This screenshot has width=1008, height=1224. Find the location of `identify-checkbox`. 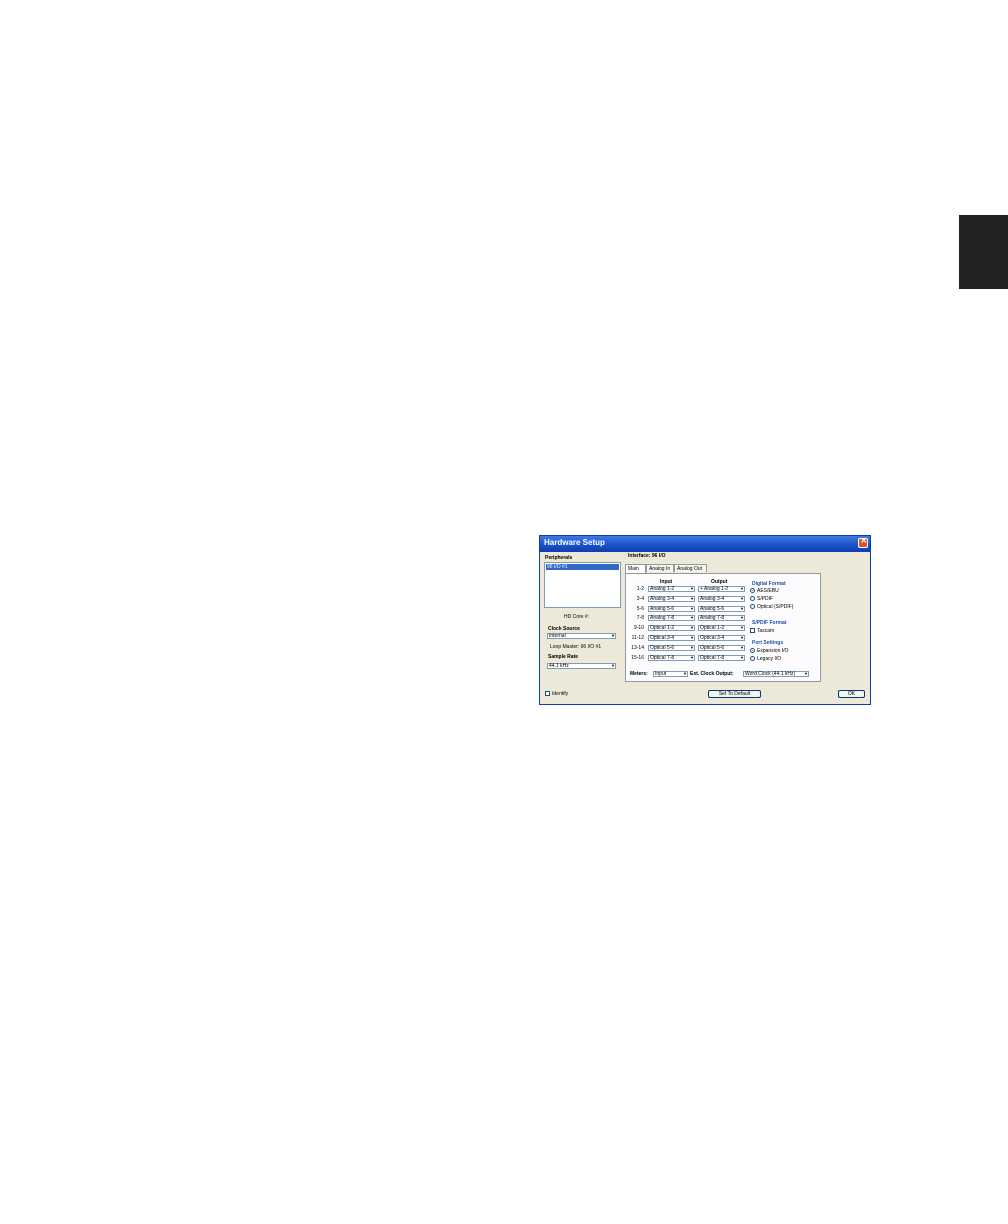

identify-checkbox is located at coordinates (547, 693).